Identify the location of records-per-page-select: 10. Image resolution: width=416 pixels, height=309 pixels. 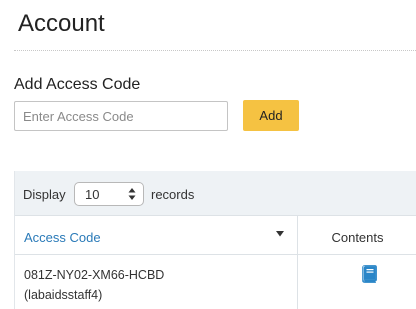
(109, 194).